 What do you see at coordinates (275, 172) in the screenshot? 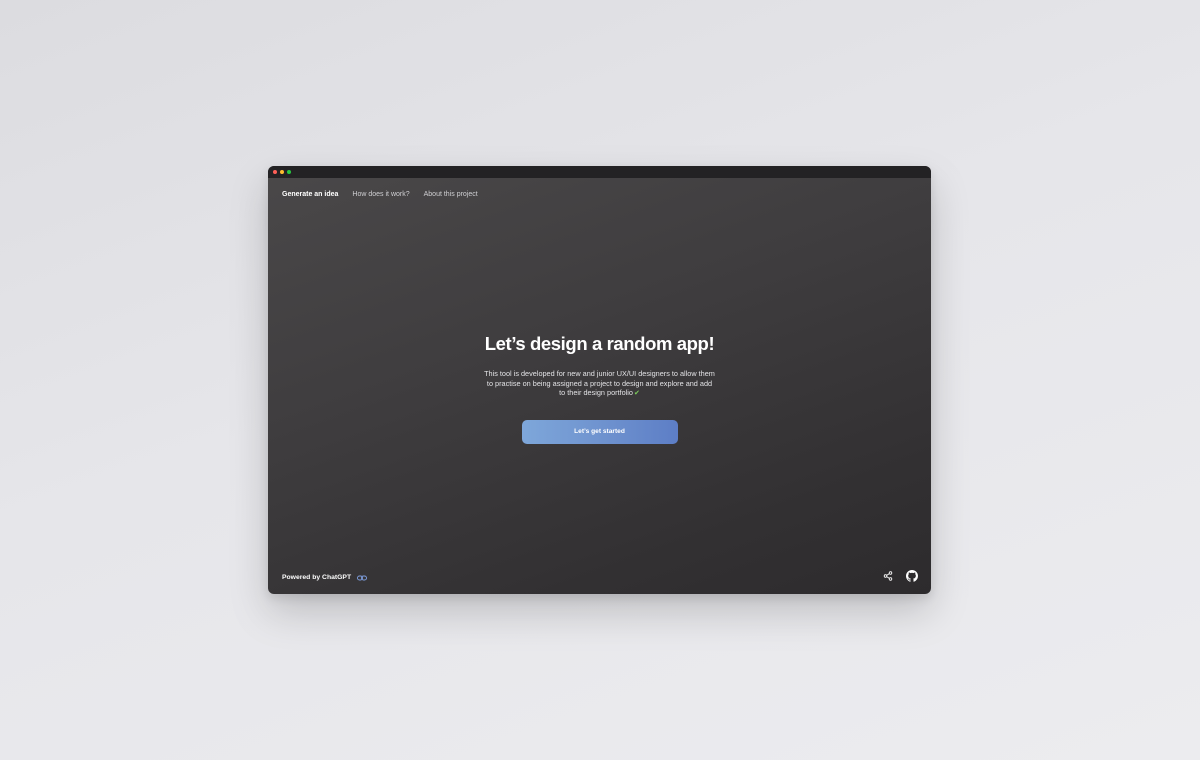
I see `close-window-icon` at bounding box center [275, 172].